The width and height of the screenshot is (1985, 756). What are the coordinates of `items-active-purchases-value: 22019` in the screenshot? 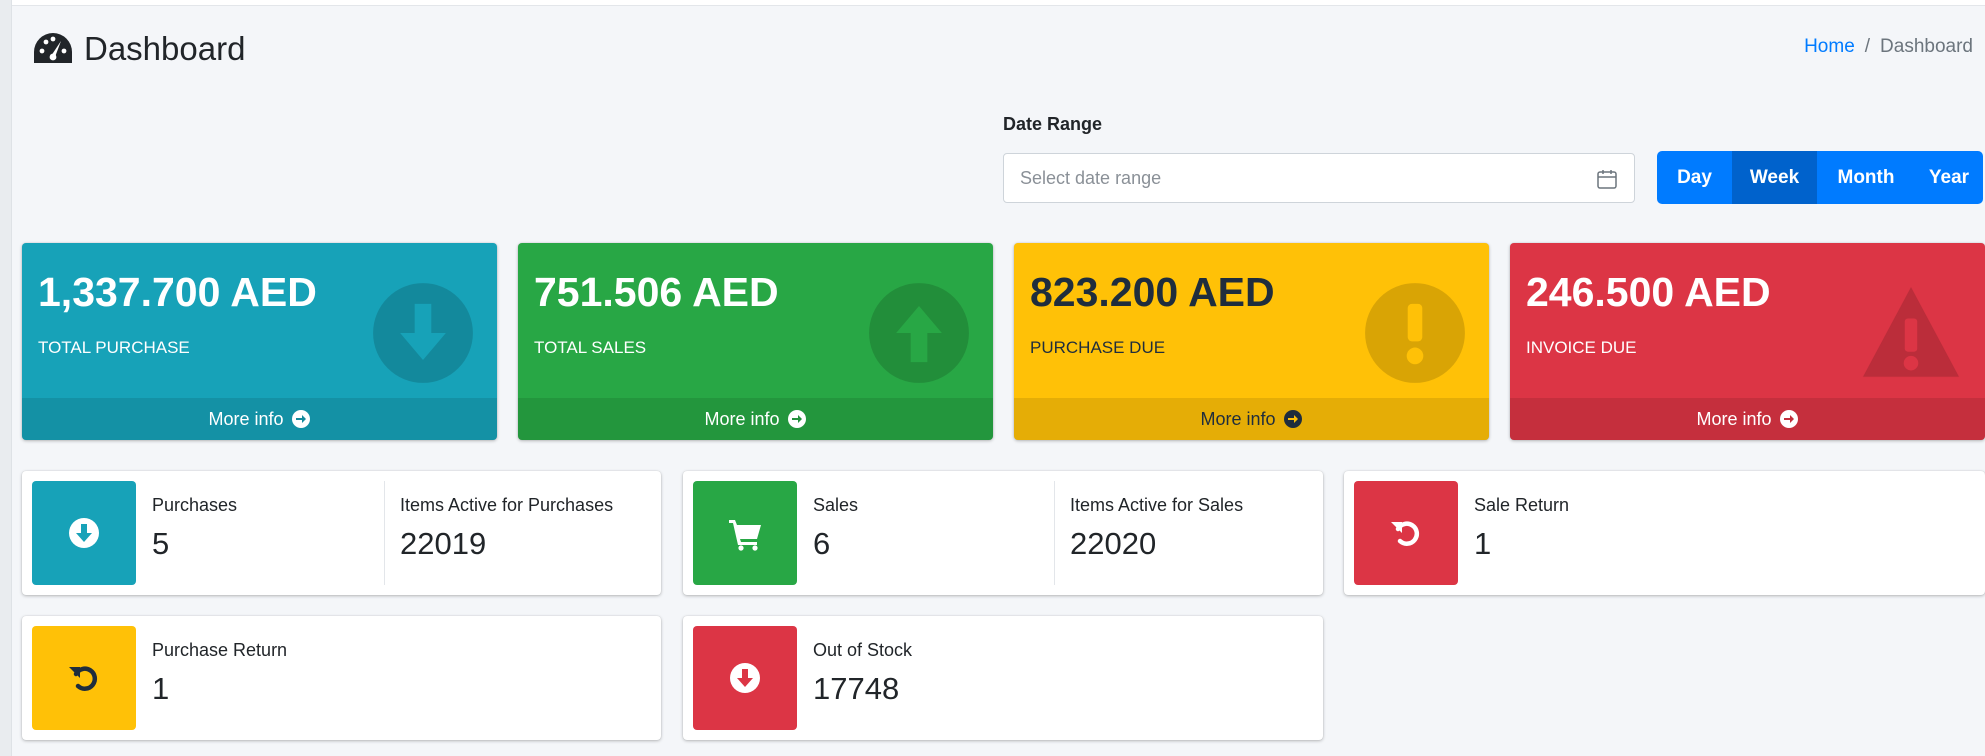 It's located at (443, 543).